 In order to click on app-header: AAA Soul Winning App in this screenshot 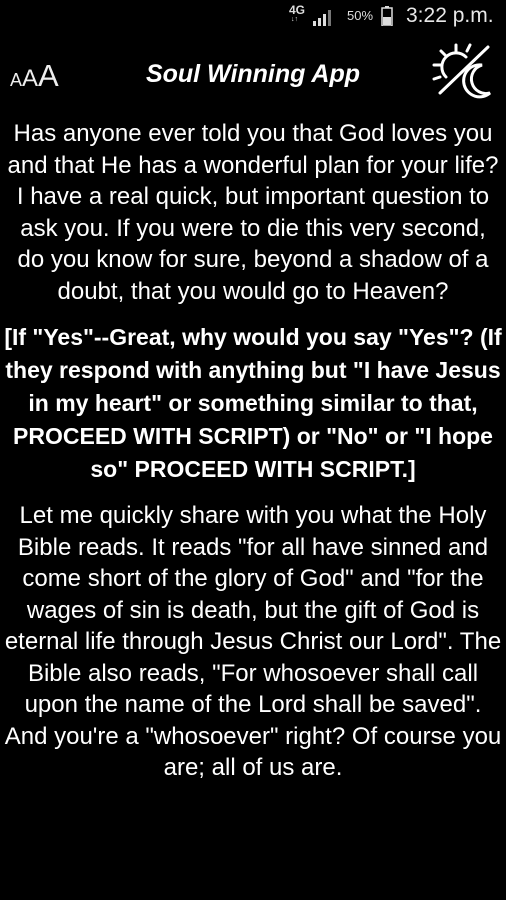, I will do `click(253, 76)`.